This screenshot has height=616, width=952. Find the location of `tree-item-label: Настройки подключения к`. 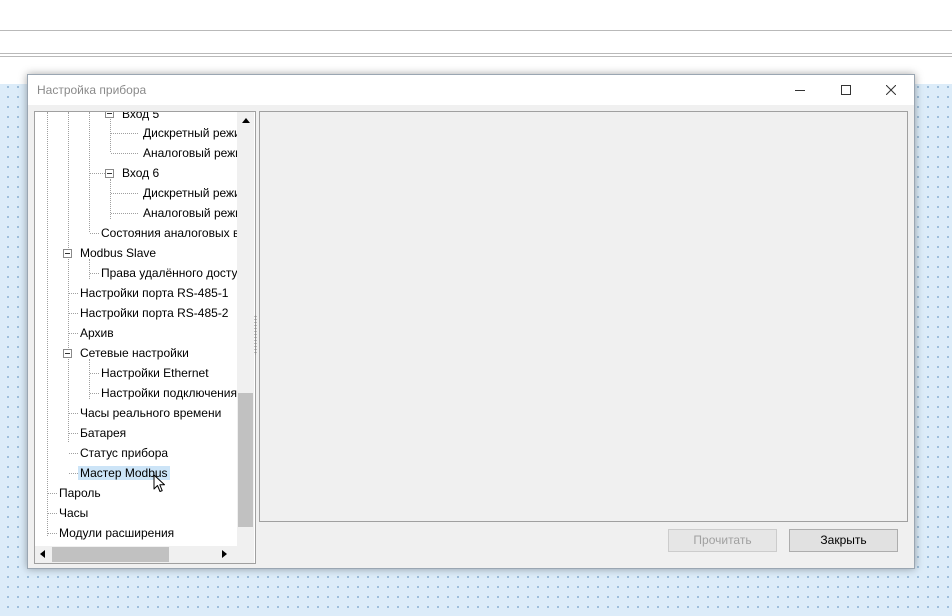

tree-item-label: Настройки подключения к is located at coordinates (169, 393).